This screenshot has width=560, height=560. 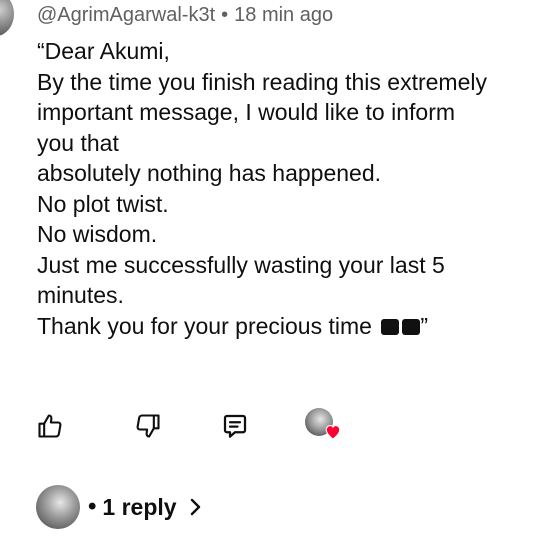 I want to click on closing-quote: ”, so click(x=424, y=325).